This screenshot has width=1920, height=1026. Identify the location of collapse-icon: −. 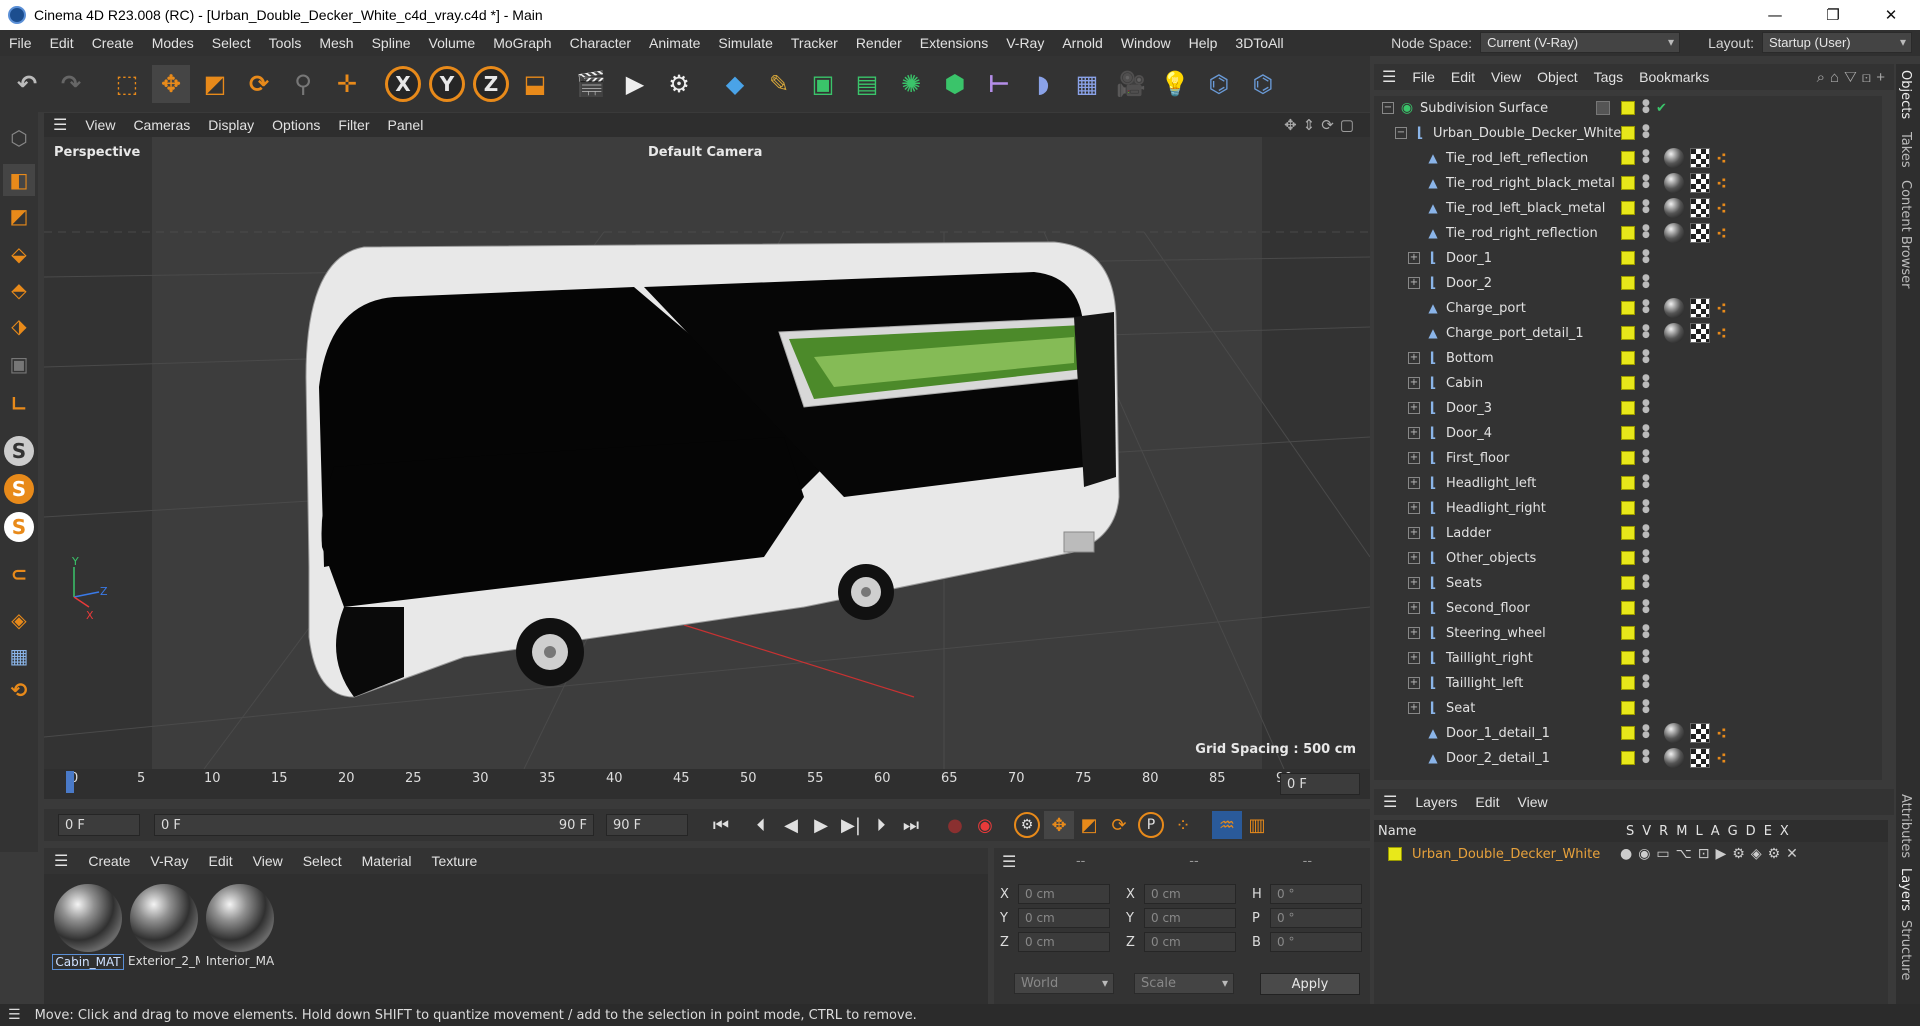
(1401, 133).